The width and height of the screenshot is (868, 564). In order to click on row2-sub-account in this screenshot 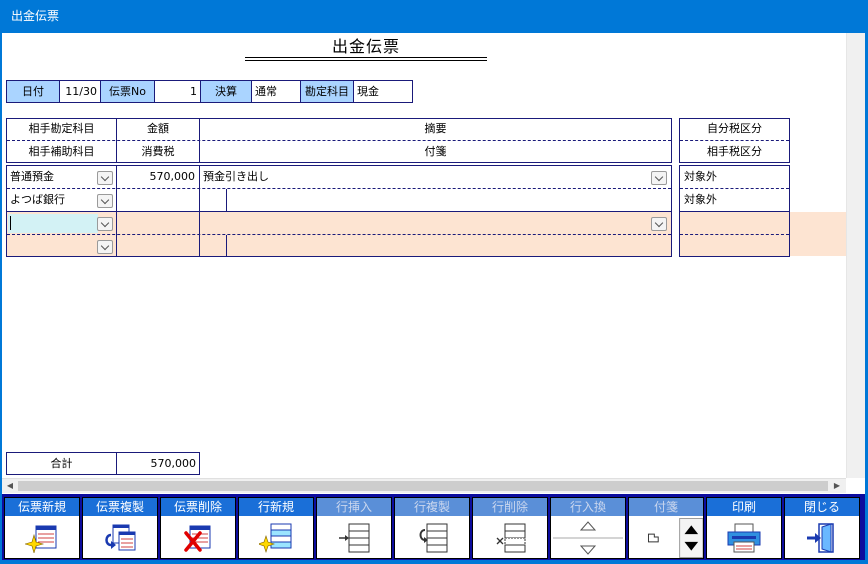, I will do `click(52, 246)`.